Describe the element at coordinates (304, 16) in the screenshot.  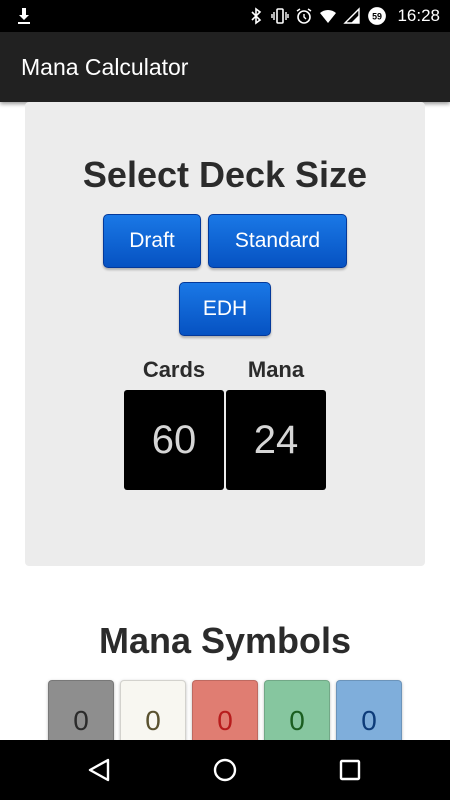
I see `alarm-icon` at that location.